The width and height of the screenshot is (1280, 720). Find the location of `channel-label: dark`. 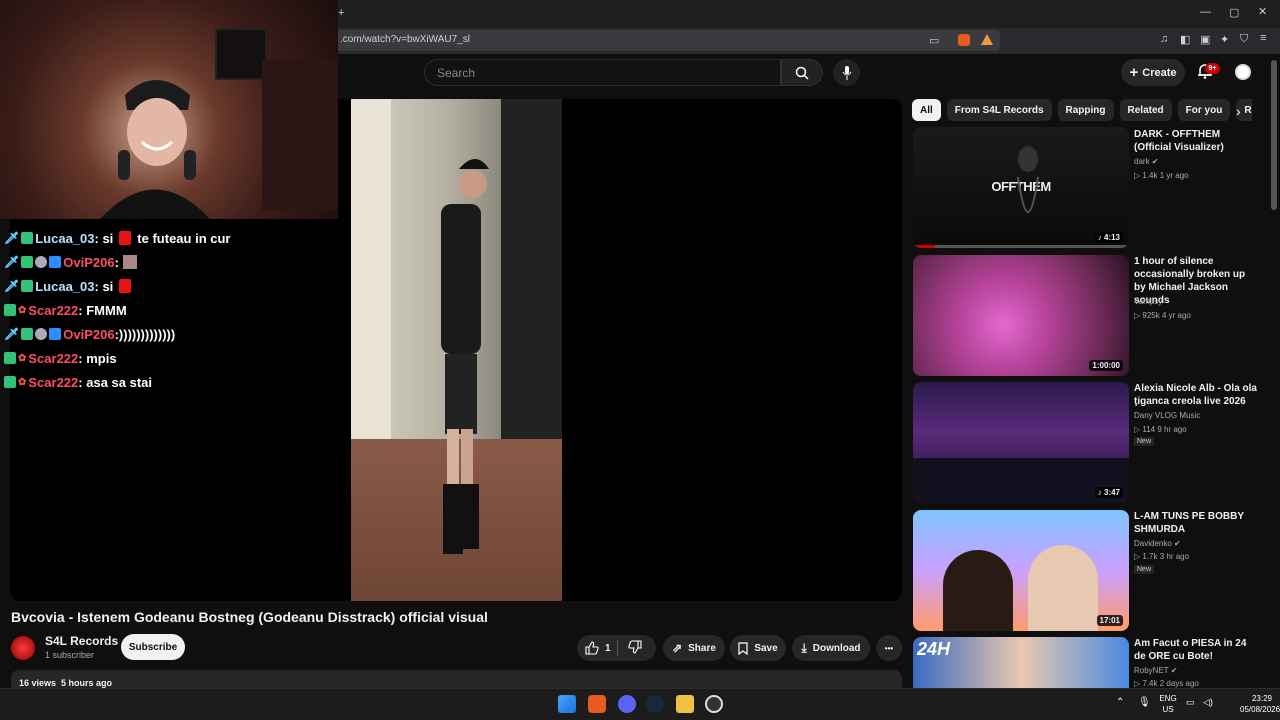

channel-label: dark is located at coordinates (1142, 161).